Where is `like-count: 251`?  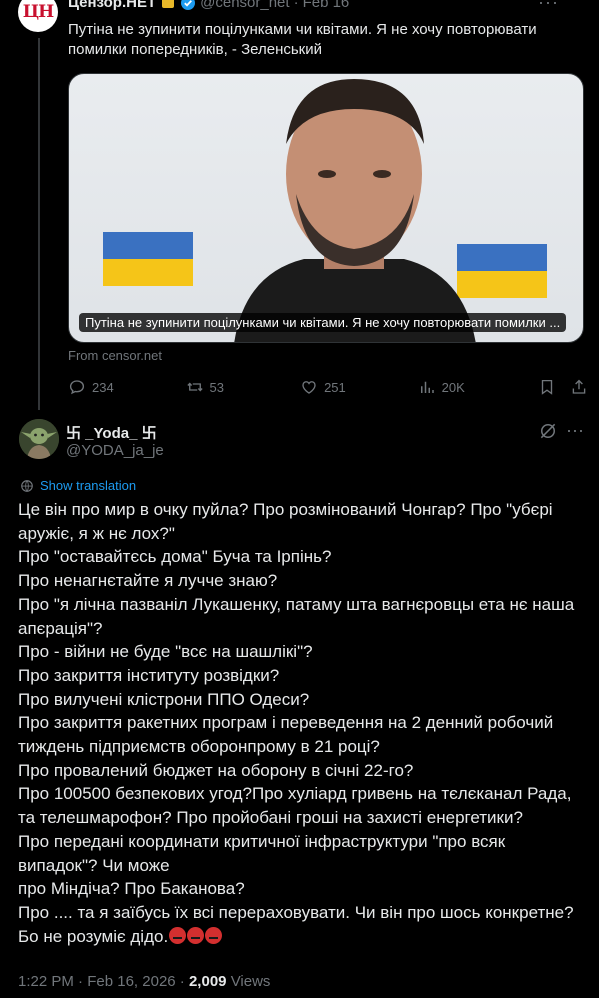
like-count: 251 is located at coordinates (335, 387).